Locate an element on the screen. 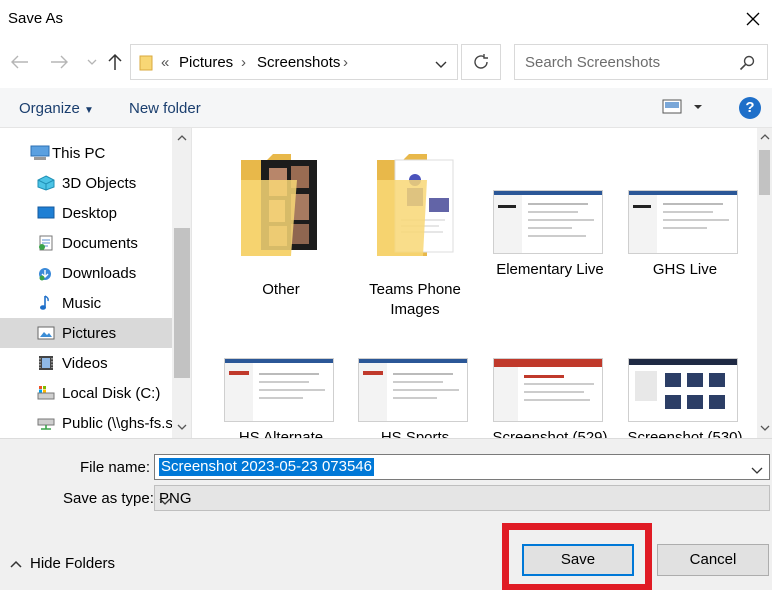 The image size is (772, 590). cube-icon is located at coordinates (46, 183).